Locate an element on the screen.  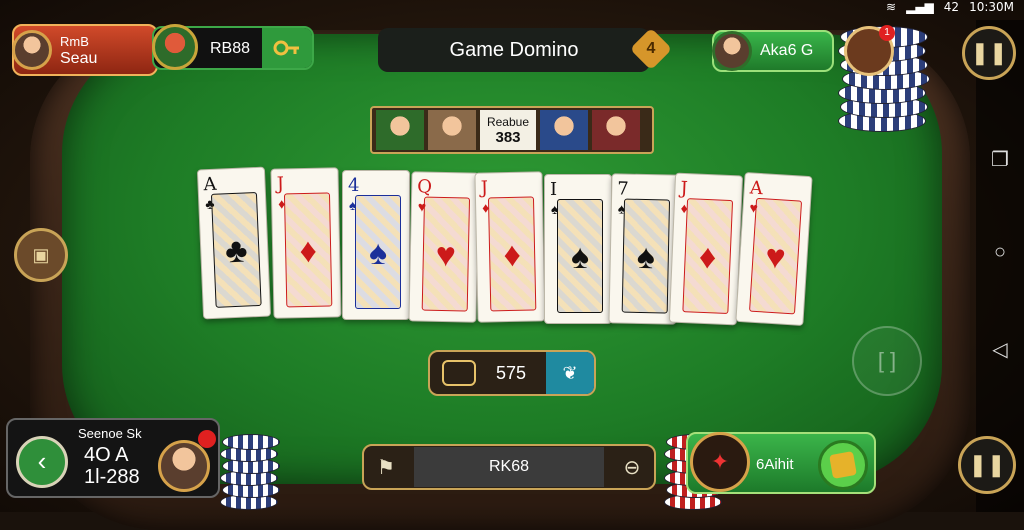
bet-amount: 575 is located at coordinates (511, 372).